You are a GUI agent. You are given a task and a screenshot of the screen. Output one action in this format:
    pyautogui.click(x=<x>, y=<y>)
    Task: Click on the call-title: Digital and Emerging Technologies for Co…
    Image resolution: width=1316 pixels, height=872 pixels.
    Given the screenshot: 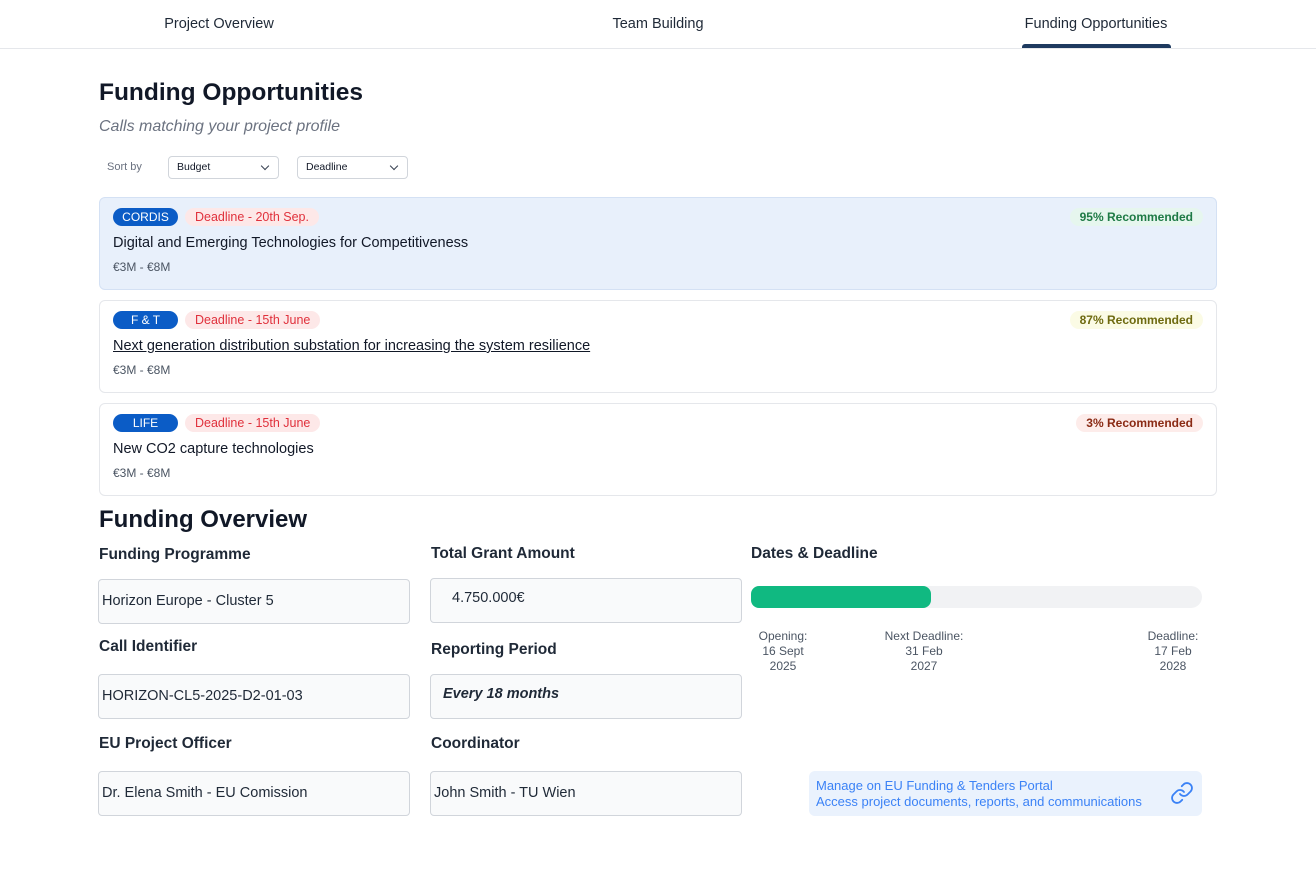 What is the action you would take?
    pyautogui.click(x=291, y=243)
    